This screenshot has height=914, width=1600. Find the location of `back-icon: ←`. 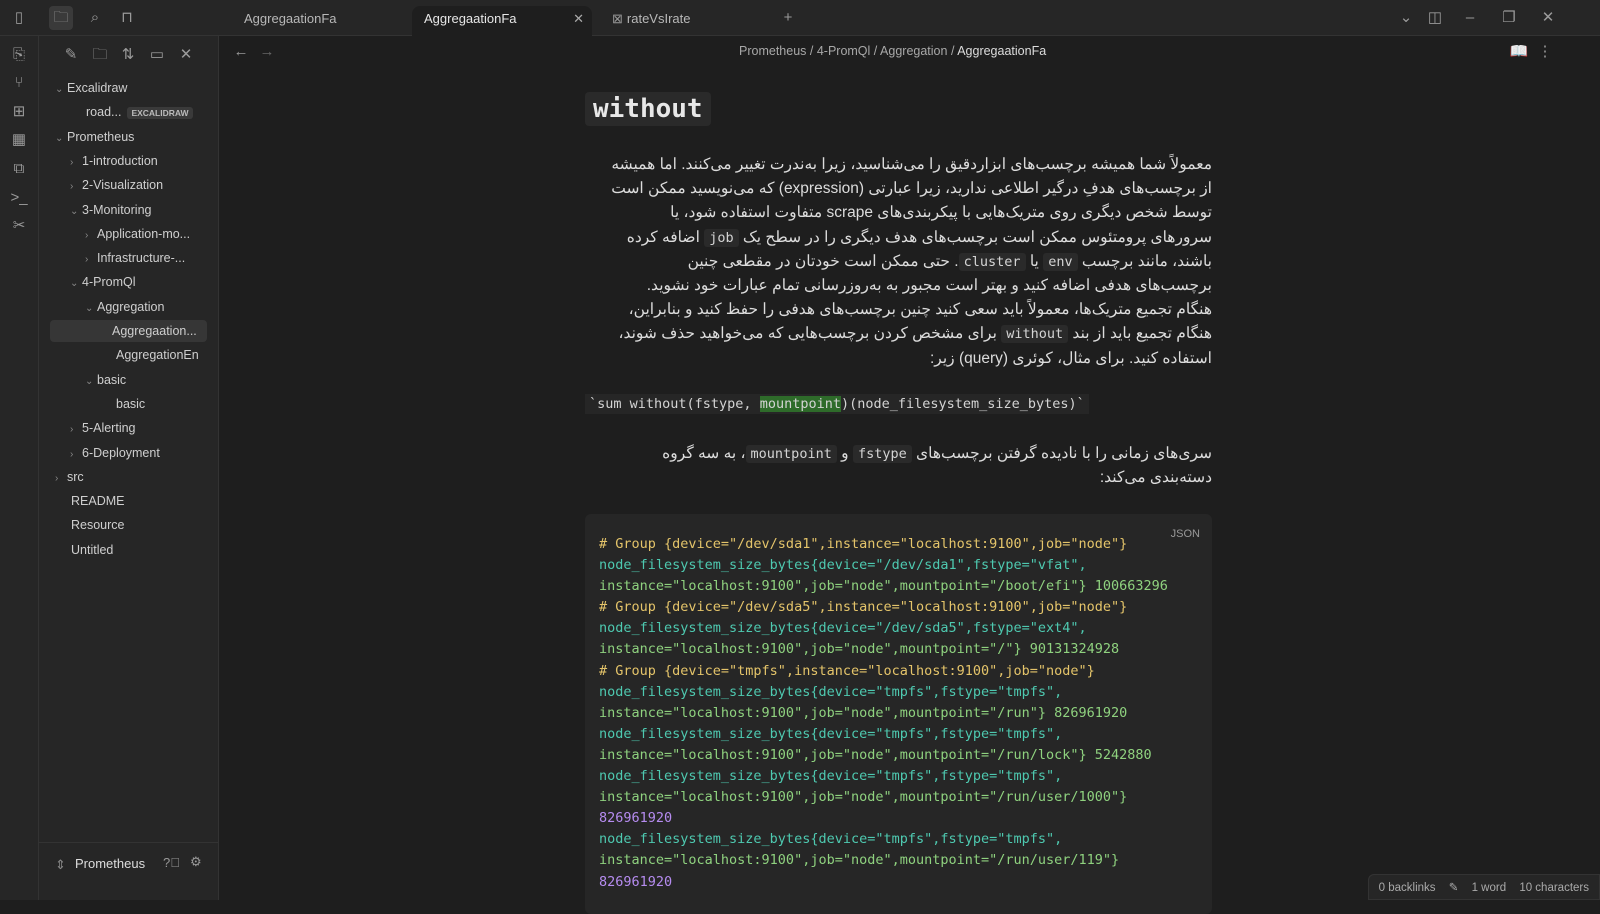

back-icon: ← is located at coordinates (241, 52).